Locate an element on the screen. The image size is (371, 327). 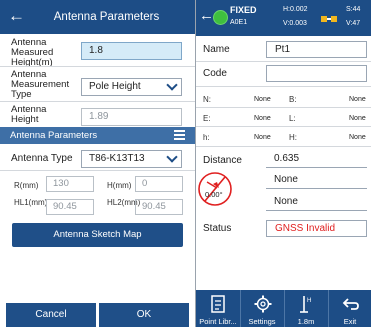
ok-button: OK is located at coordinates (144, 315).